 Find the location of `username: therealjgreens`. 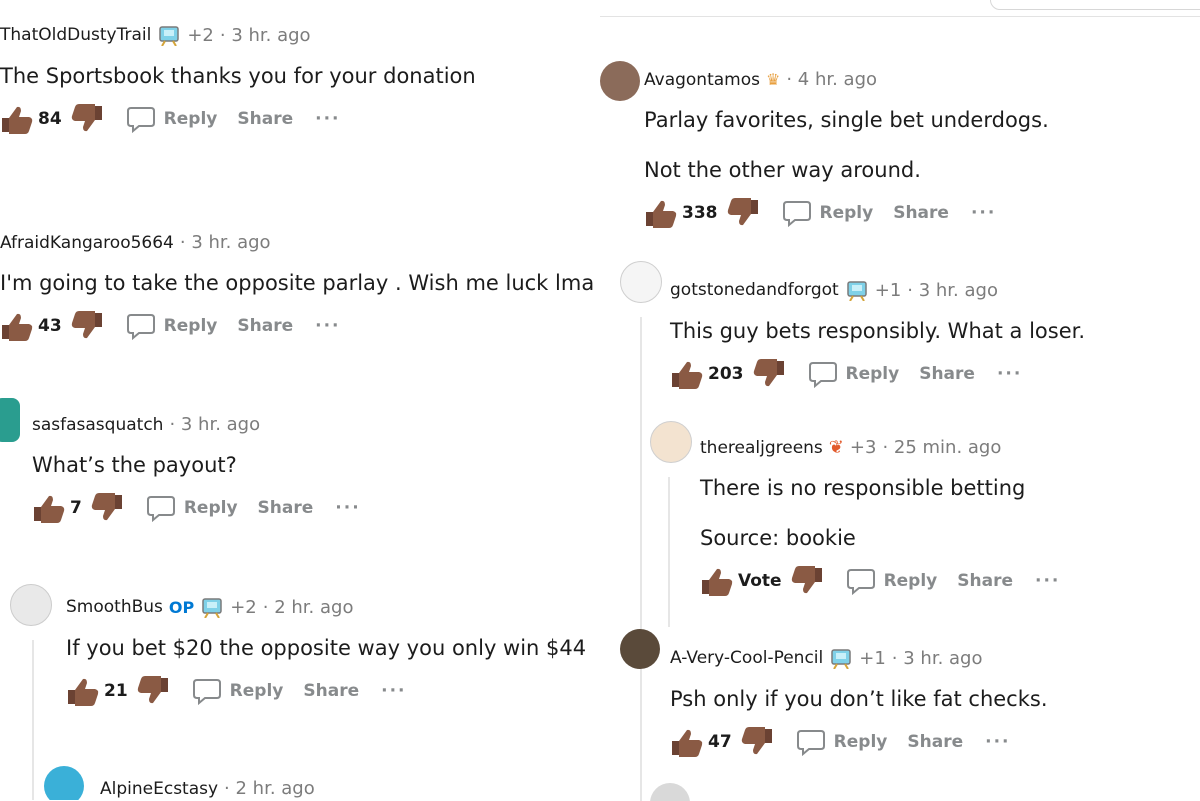

username: therealjgreens is located at coordinates (761, 448).